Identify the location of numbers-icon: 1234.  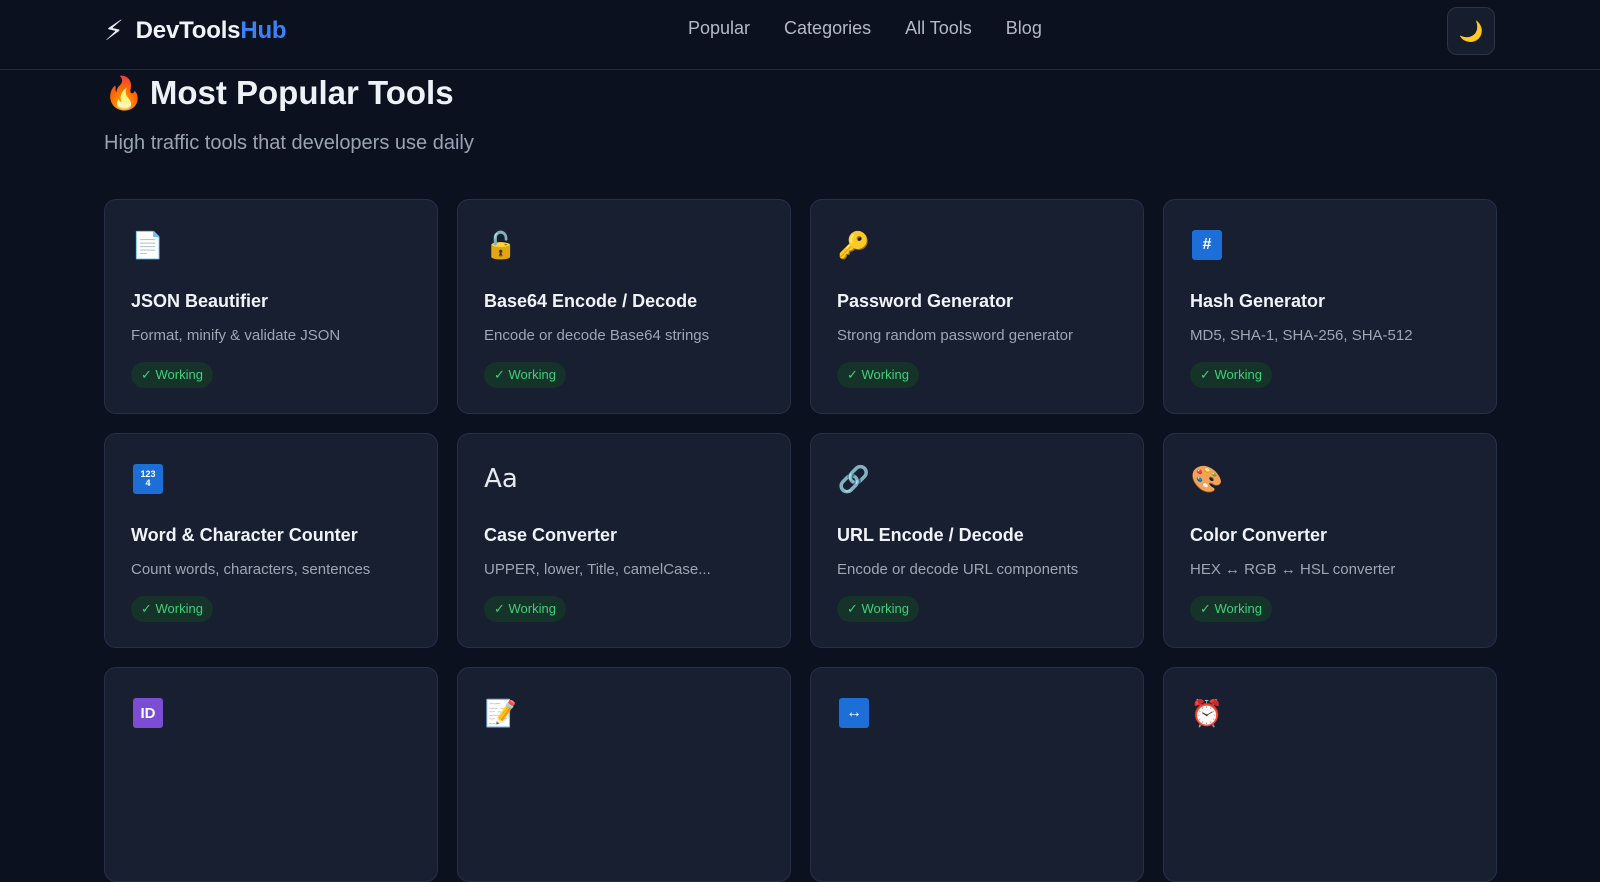
(148, 479).